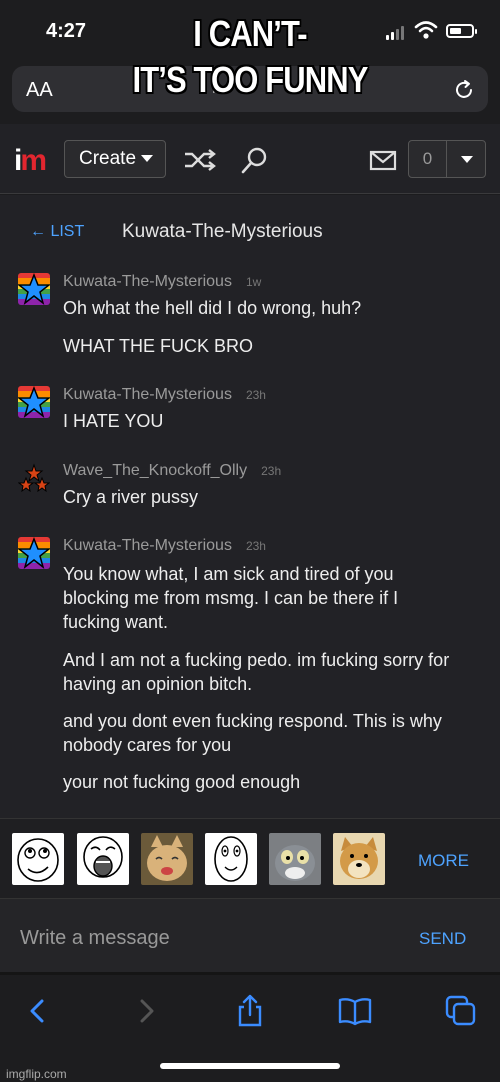 Image resolution: width=500 pixels, height=1082 pixels. What do you see at coordinates (231, 859) in the screenshot?
I see `rage-face-icon` at bounding box center [231, 859].